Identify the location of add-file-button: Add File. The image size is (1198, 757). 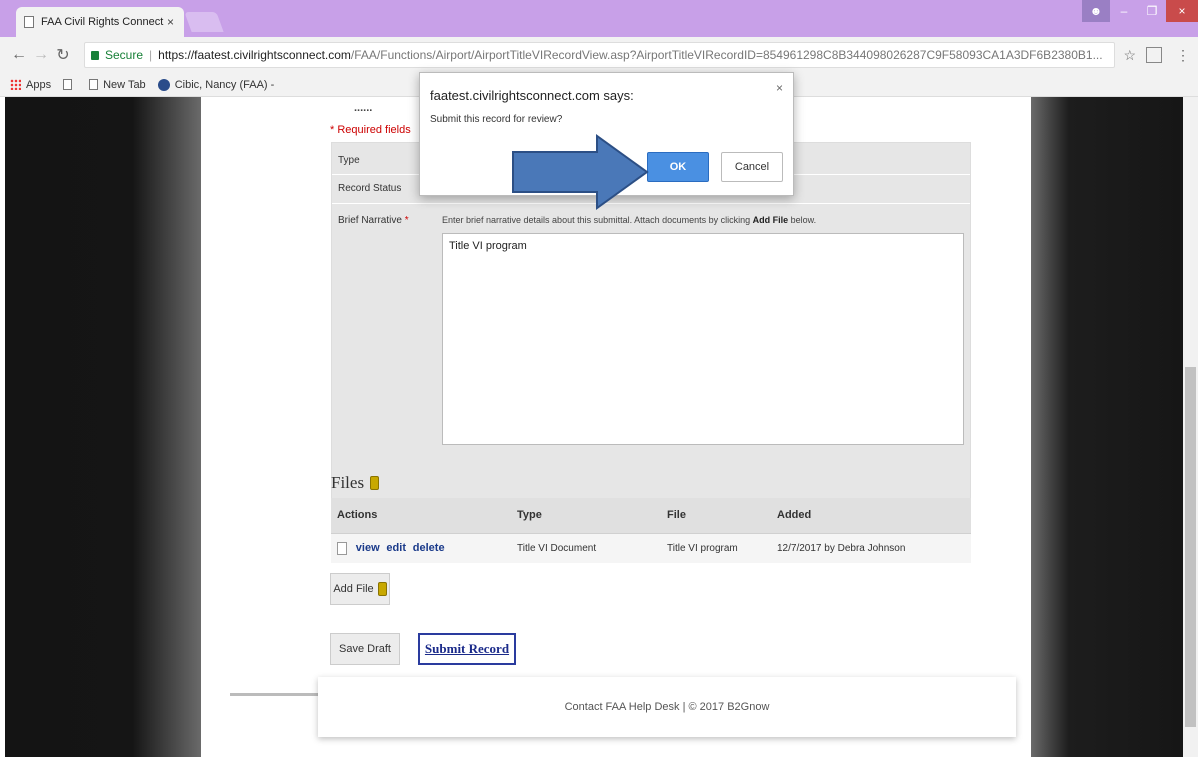
(360, 589).